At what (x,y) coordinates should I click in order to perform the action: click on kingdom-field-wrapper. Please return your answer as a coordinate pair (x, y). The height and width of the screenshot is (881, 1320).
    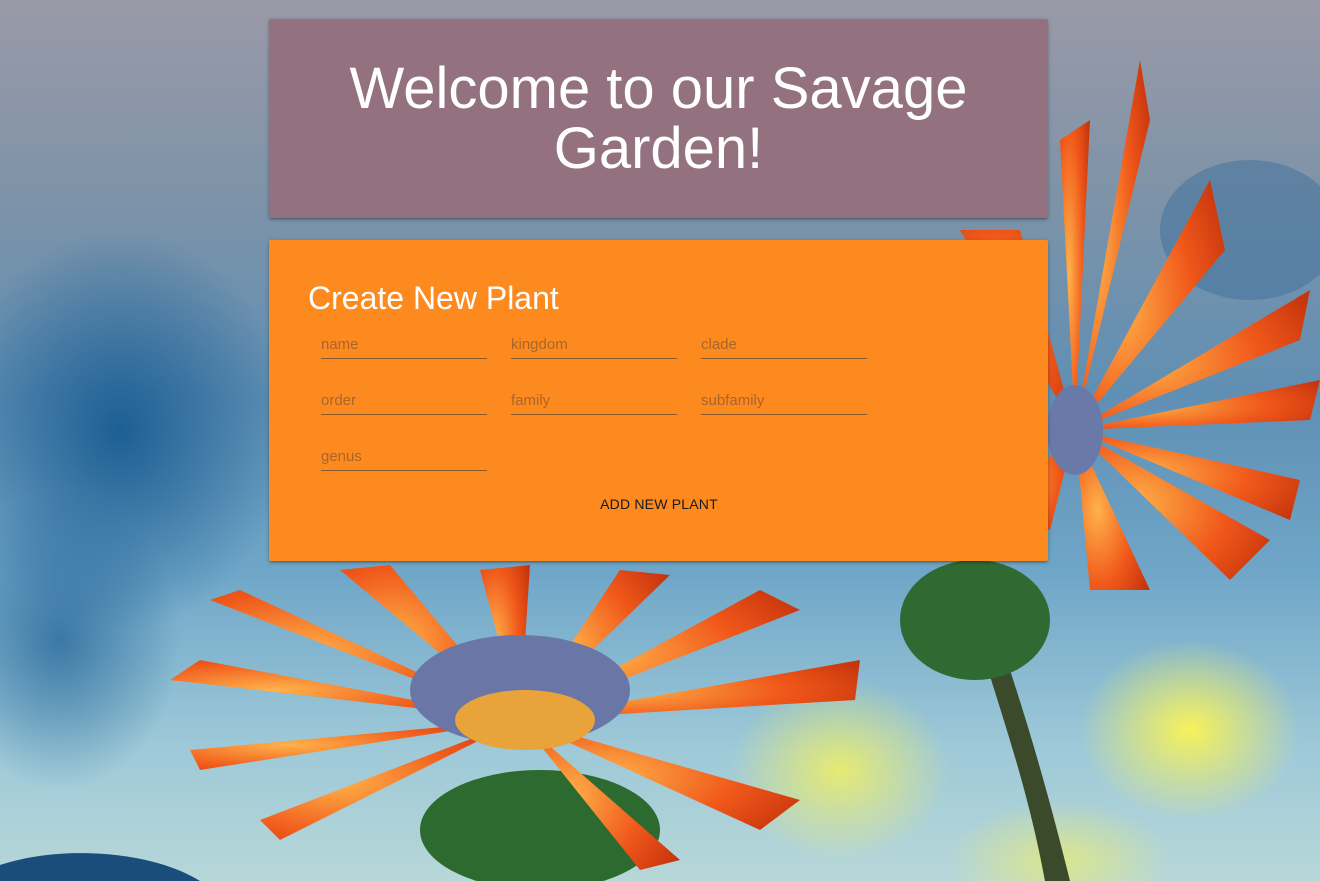
    Looking at the image, I should click on (594, 345).